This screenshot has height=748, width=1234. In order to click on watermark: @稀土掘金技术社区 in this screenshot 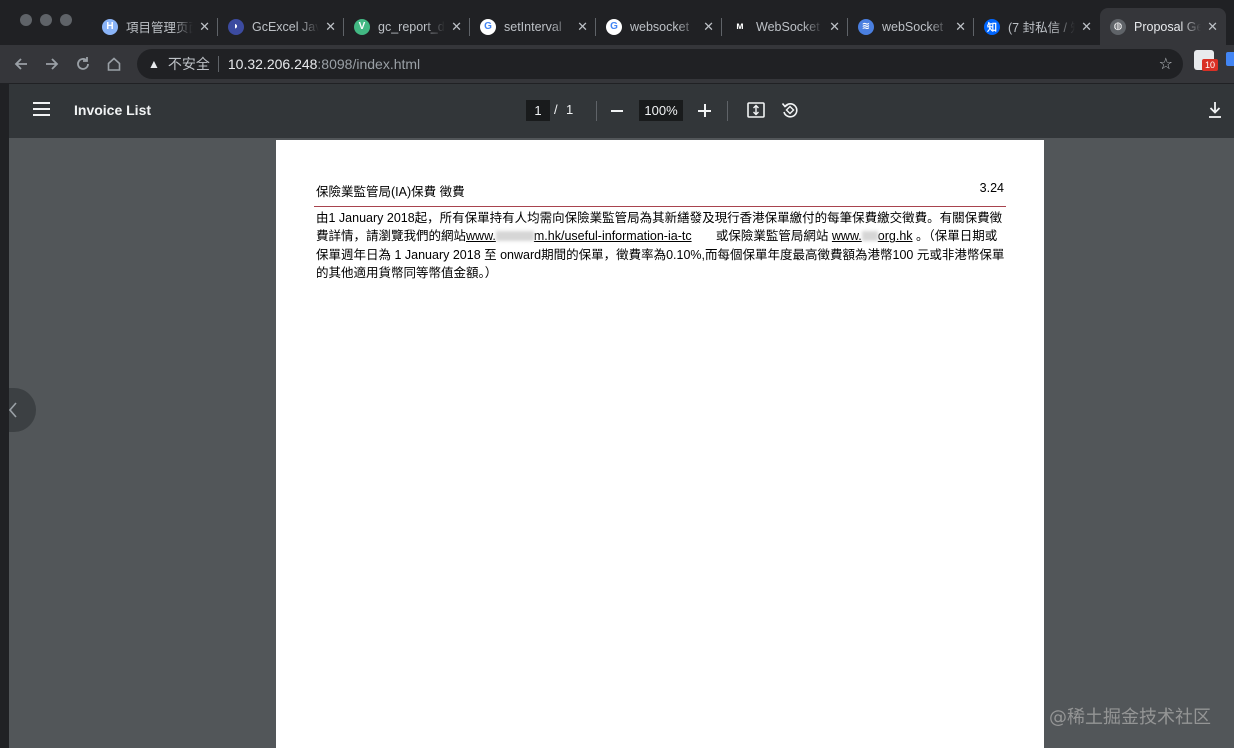, I will do `click(1130, 717)`.